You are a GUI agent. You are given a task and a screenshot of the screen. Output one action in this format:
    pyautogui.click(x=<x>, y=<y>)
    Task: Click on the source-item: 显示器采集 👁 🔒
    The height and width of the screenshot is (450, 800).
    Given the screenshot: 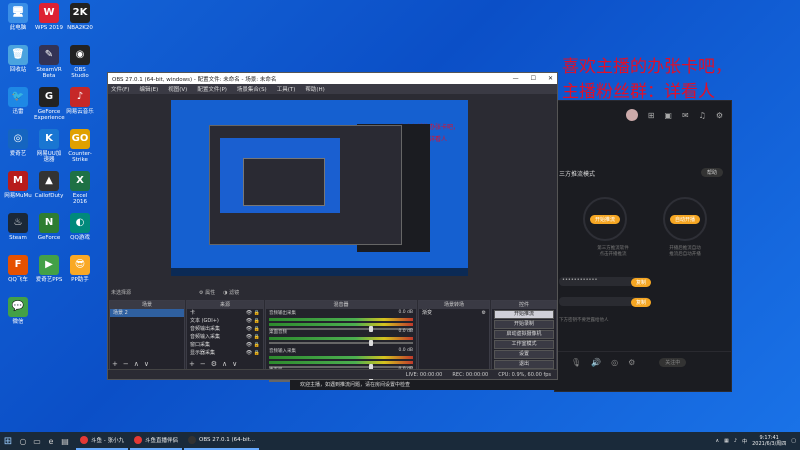 What is the action you would take?
    pyautogui.click(x=225, y=353)
    